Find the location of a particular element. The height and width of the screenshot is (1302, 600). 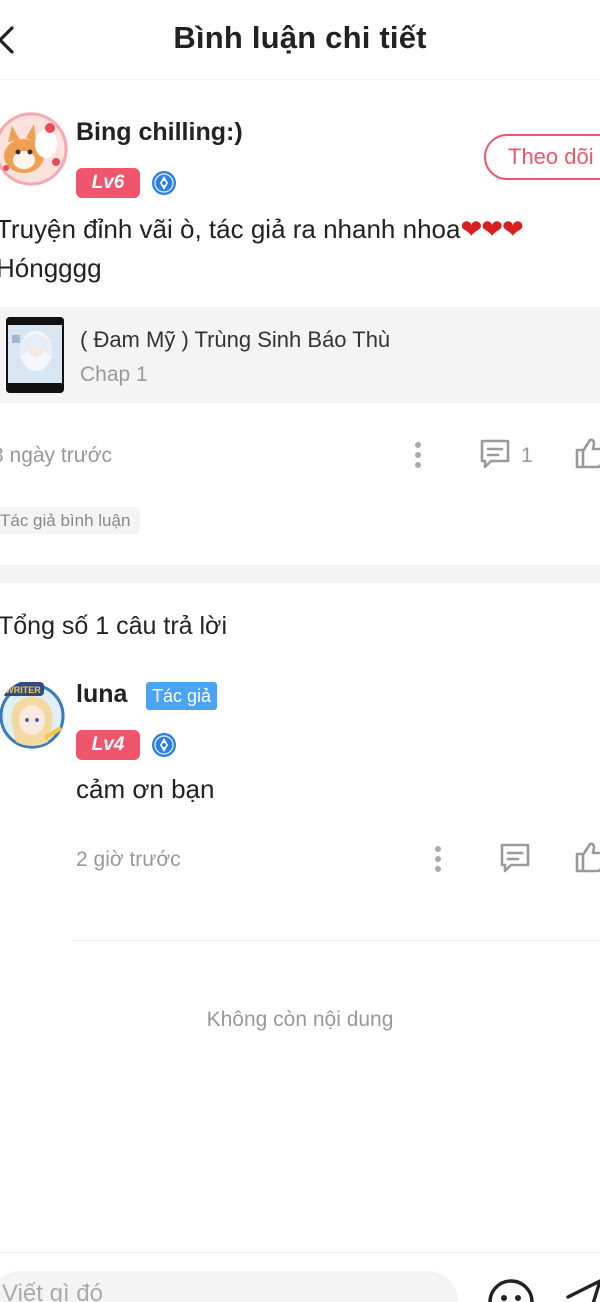

top-bar: Bình luận chi tiết is located at coordinates (300, 40).